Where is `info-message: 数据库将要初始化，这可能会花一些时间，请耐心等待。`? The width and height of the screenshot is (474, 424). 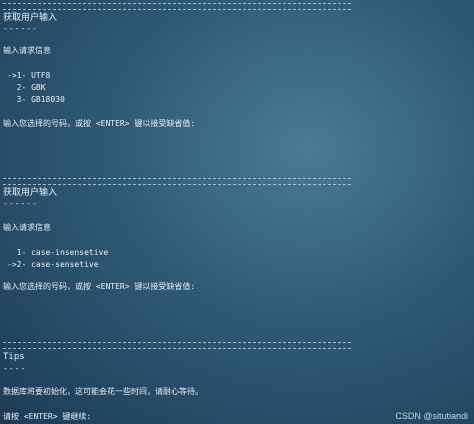
info-message: 数据库将要初始化，这可能会花一些时间，请耐心等待。 is located at coordinates (103, 391).